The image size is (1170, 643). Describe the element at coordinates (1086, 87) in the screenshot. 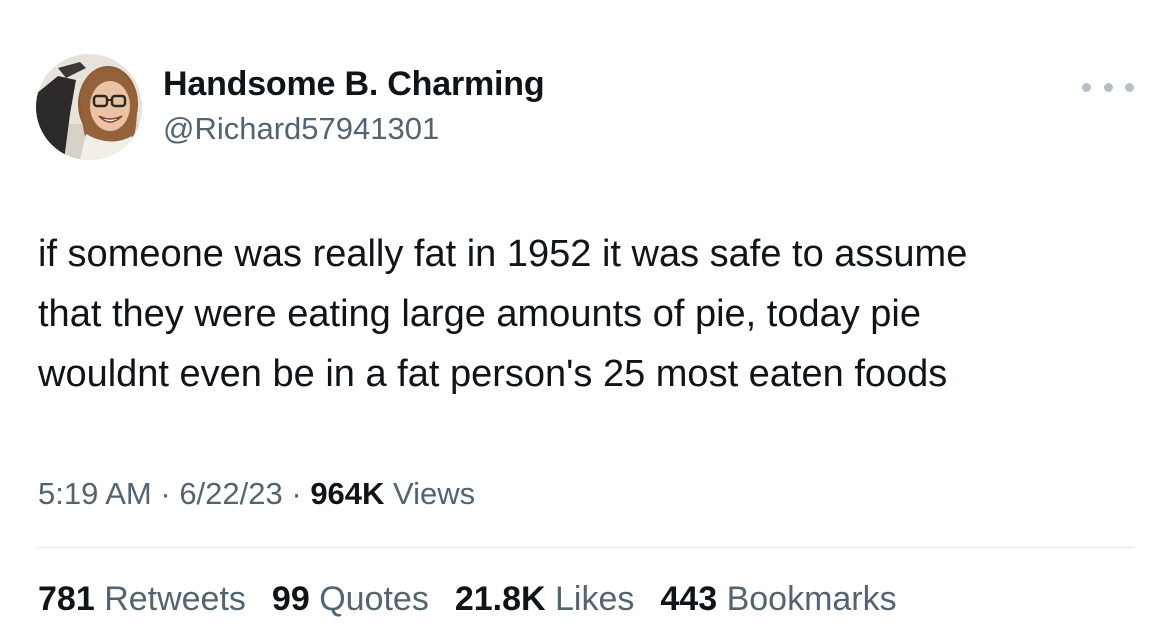

I see `more-horizontal-icon` at that location.